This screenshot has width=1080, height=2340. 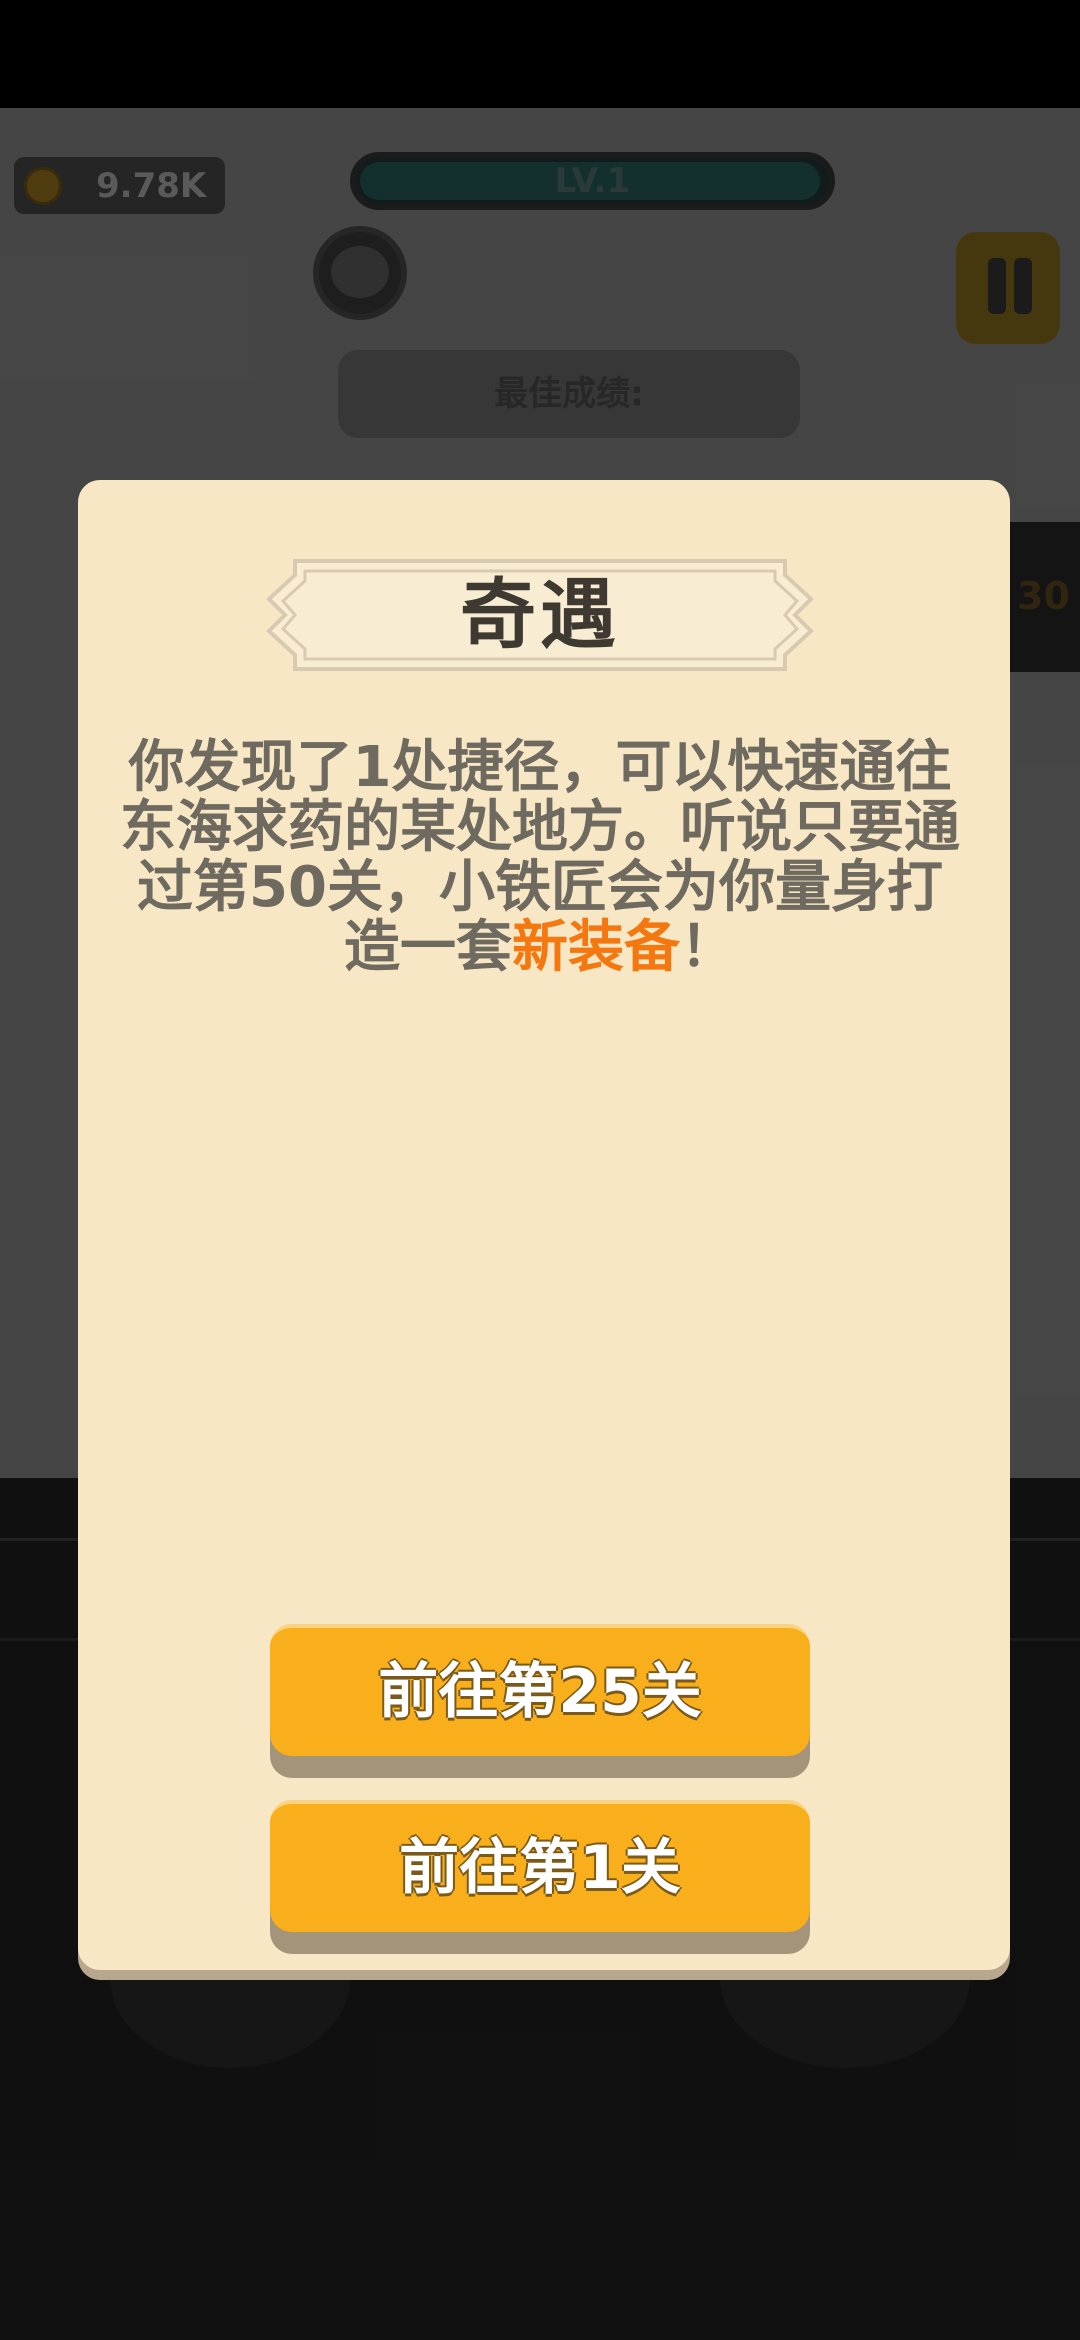 I want to click on dialog-title: 奇遇, so click(x=540, y=614).